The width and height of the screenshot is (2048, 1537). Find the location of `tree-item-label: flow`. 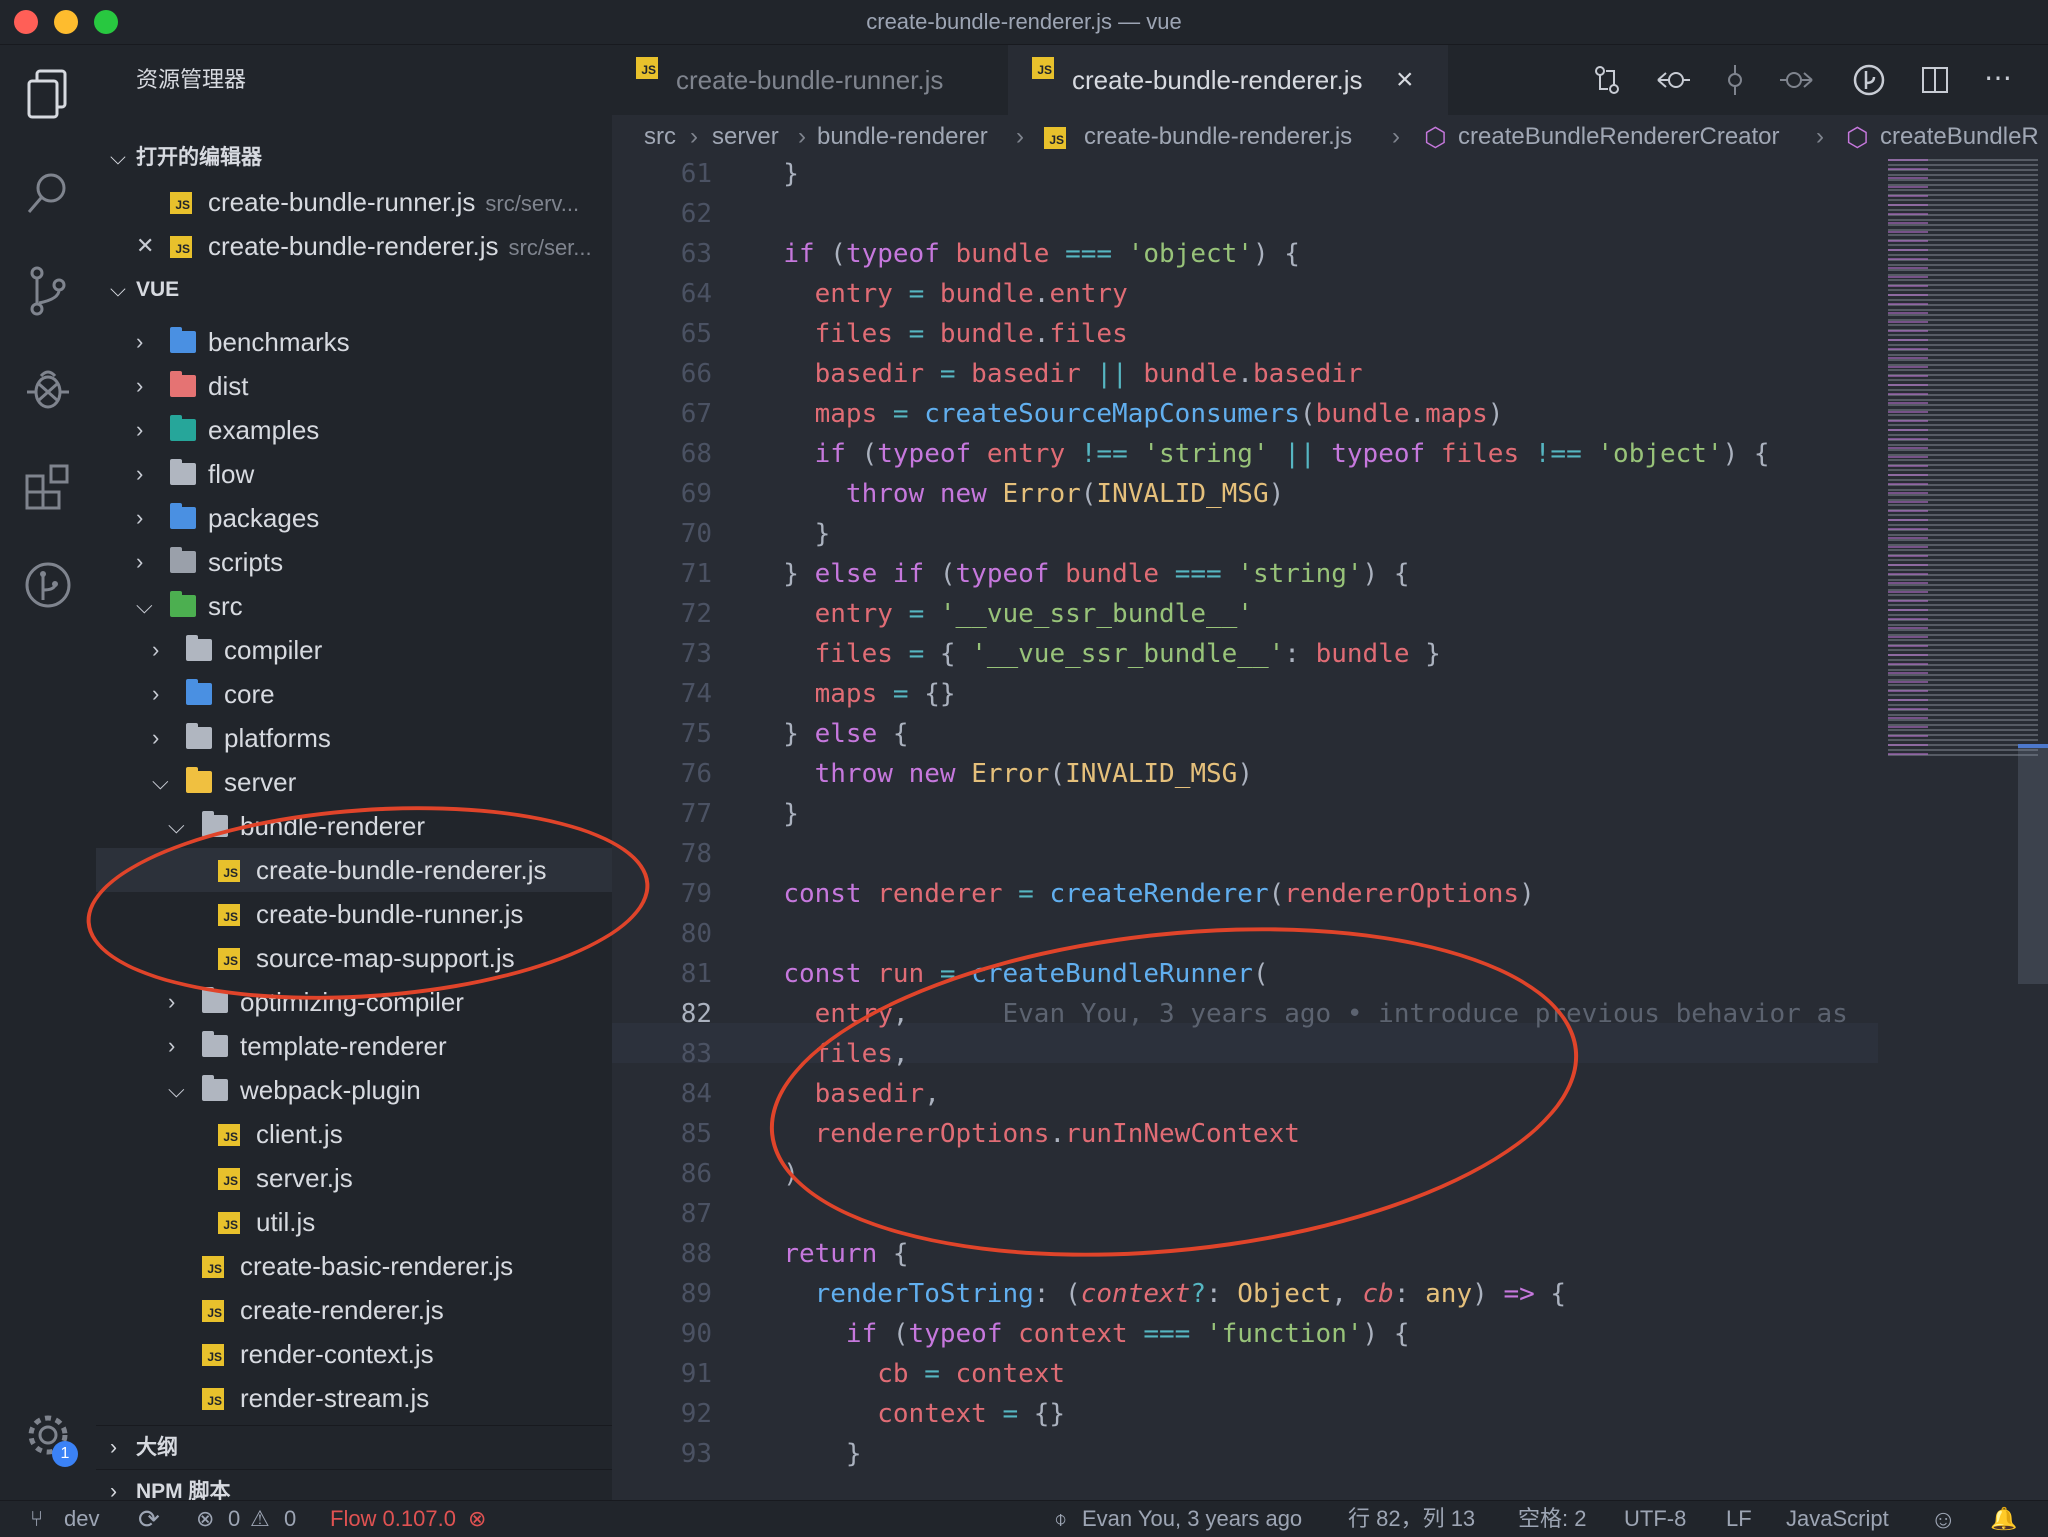

tree-item-label: flow is located at coordinates (231, 474).